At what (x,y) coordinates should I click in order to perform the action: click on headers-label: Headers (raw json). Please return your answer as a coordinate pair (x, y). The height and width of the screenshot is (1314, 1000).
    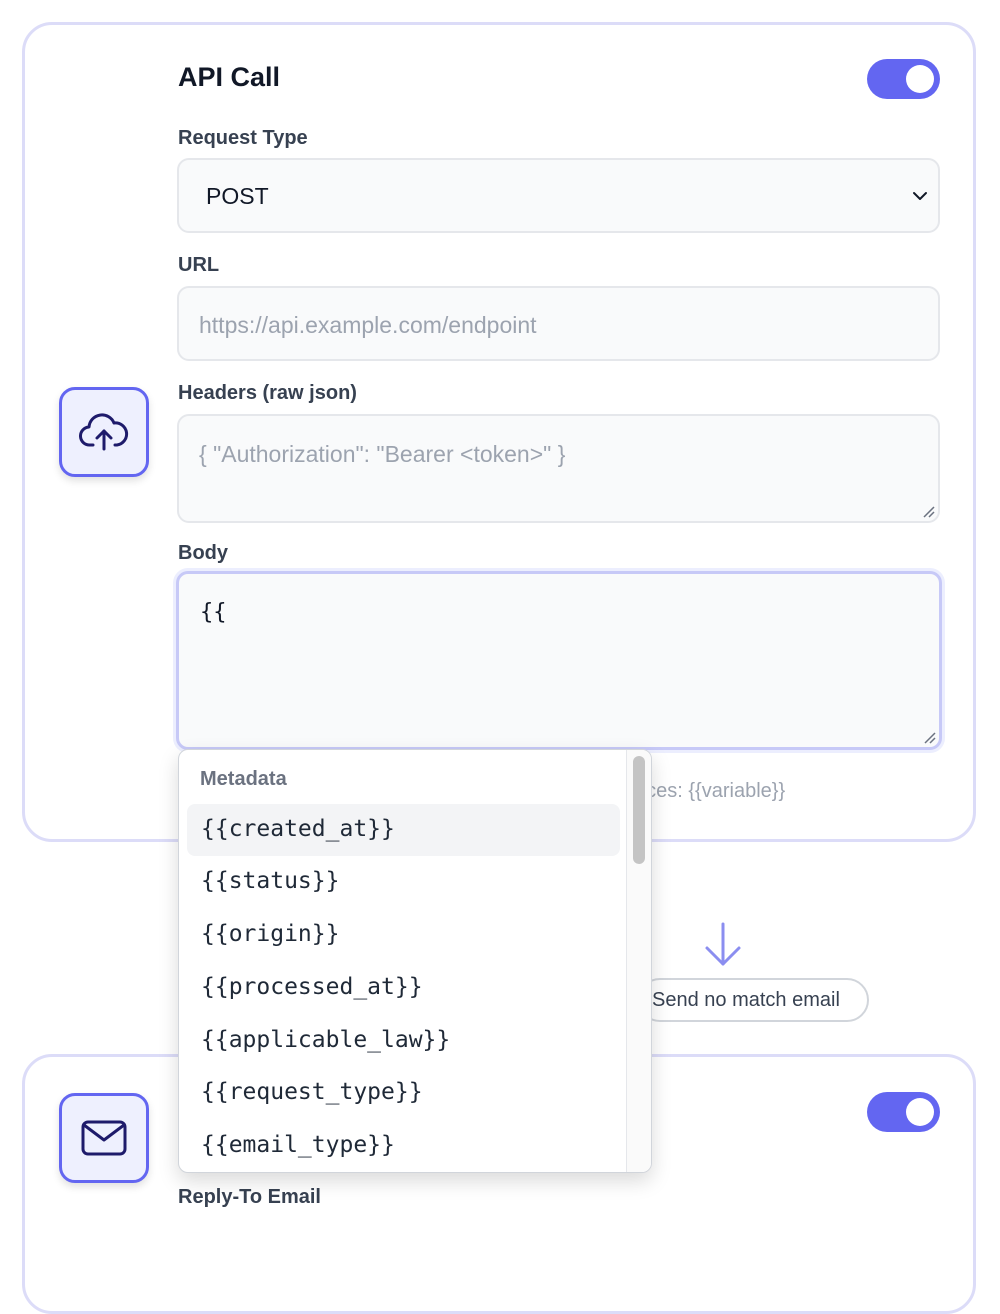
    Looking at the image, I should click on (267, 393).